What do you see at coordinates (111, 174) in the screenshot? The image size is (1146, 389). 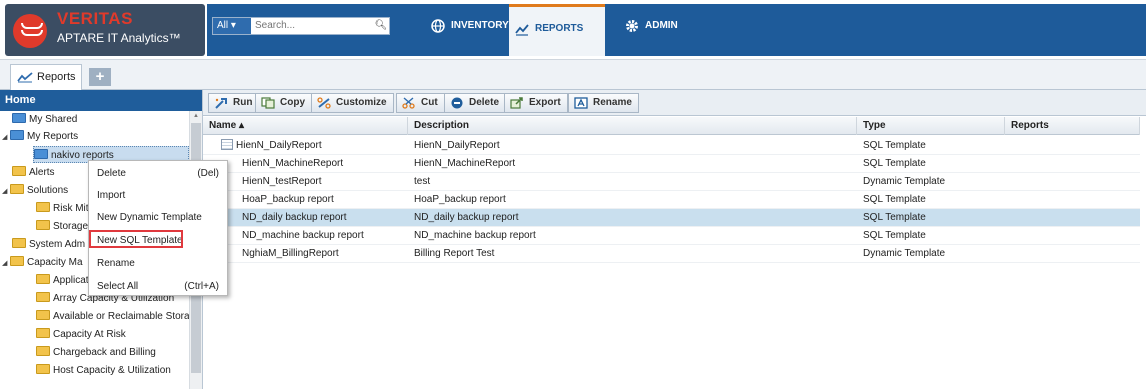 I see `menu-item-delete: Delete` at bounding box center [111, 174].